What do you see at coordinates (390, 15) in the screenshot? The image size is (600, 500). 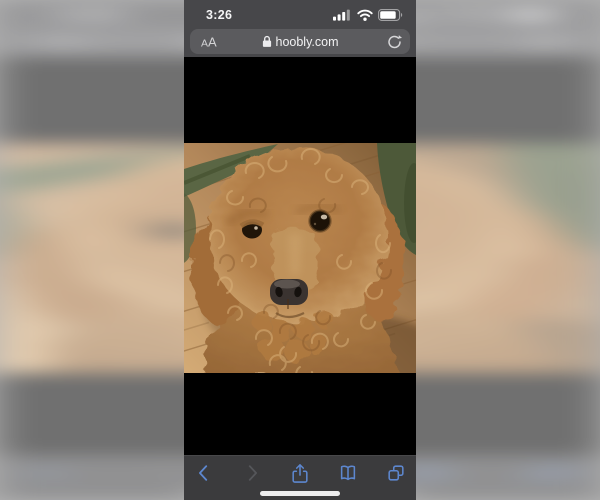 I see `battery-icon` at bounding box center [390, 15].